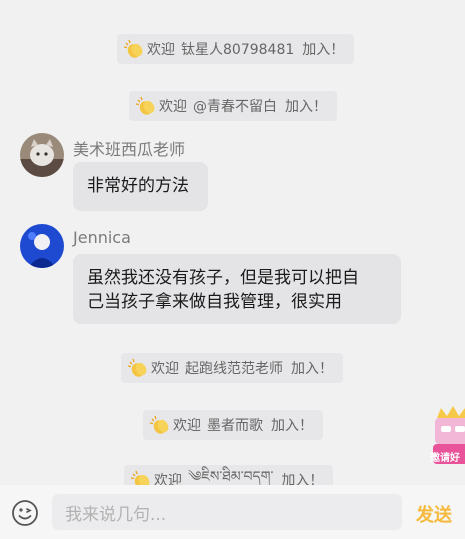 The image size is (465, 539). I want to click on user-name: ༄ཇིས་ཐིམ་བདག་, so click(231, 477).